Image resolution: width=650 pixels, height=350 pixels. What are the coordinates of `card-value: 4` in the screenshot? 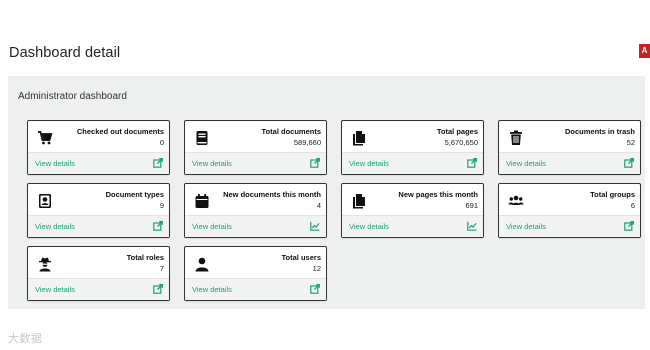 It's located at (318, 205).